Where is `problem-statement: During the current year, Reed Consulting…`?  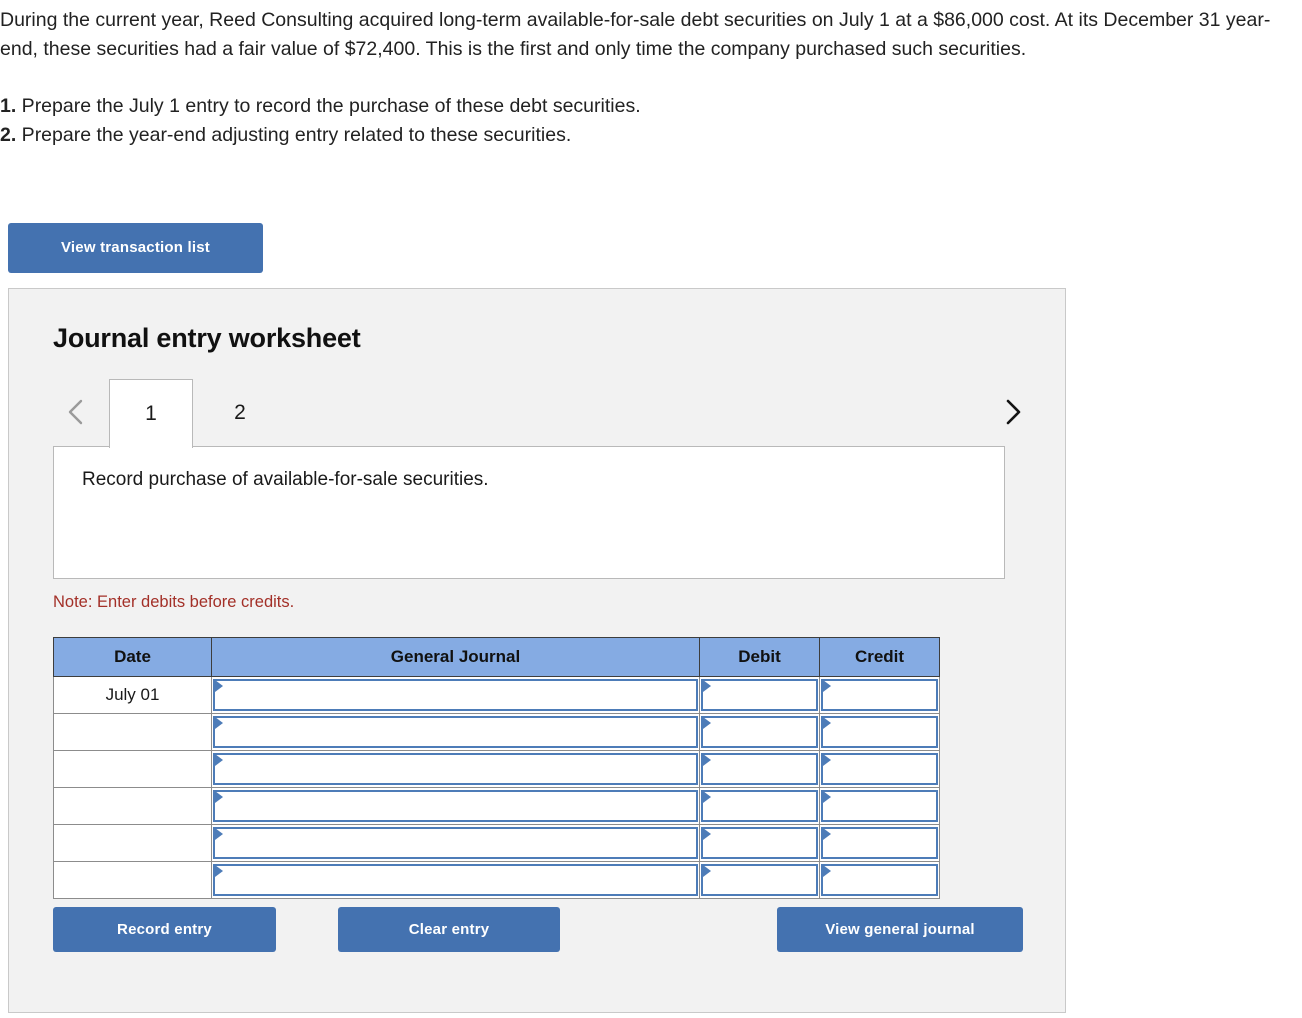 problem-statement: During the current year, Reed Consulting… is located at coordinates (651, 77).